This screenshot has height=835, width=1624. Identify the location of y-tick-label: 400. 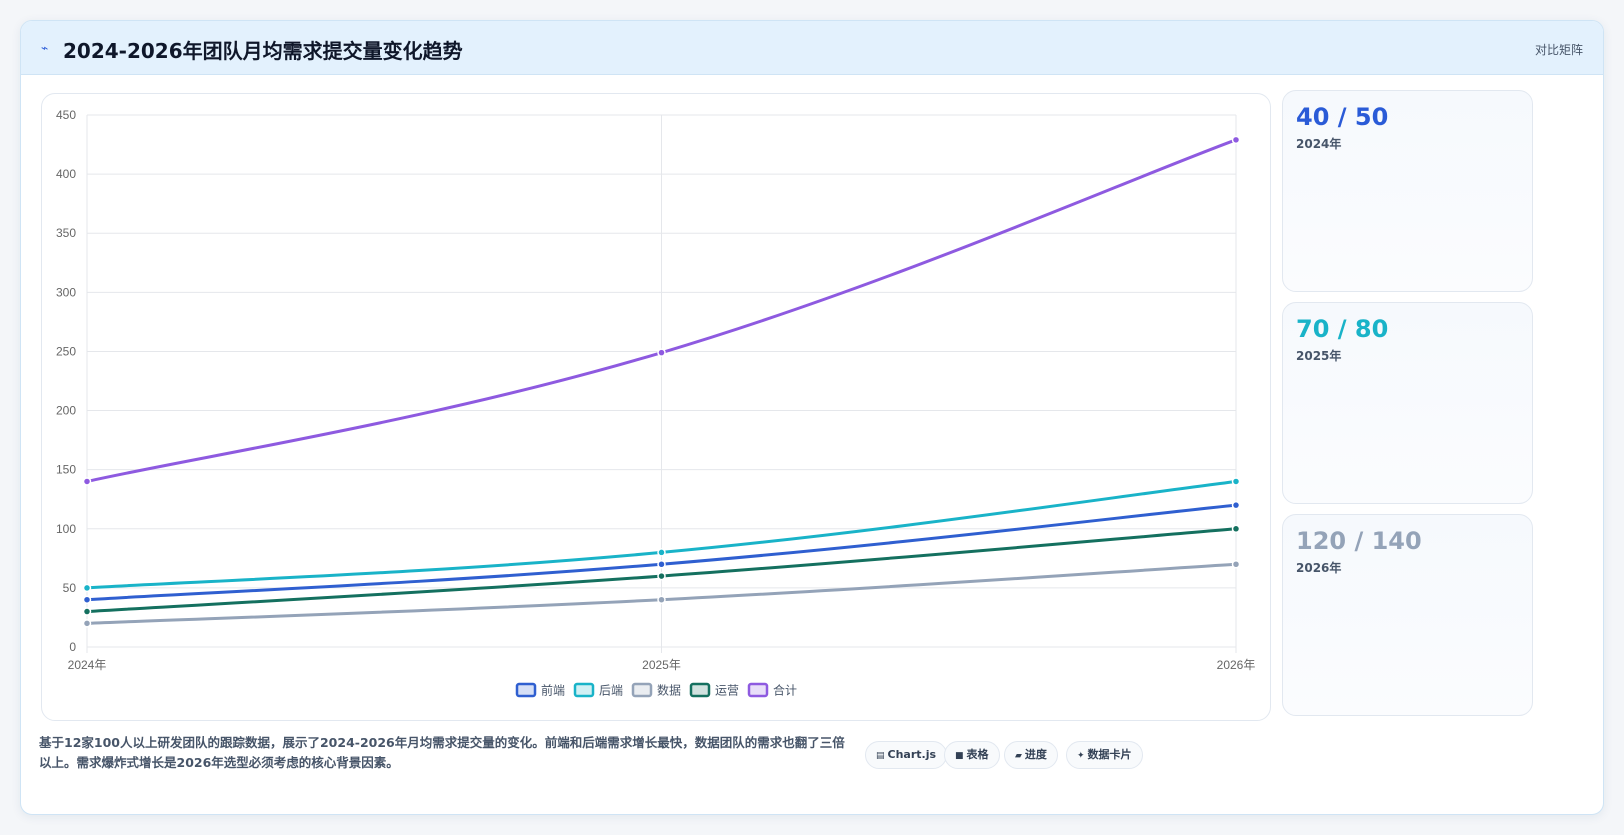
(66, 174).